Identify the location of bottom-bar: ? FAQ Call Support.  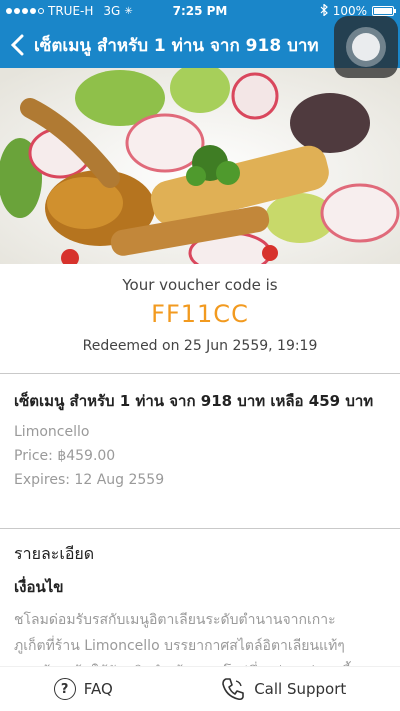
(200, 688).